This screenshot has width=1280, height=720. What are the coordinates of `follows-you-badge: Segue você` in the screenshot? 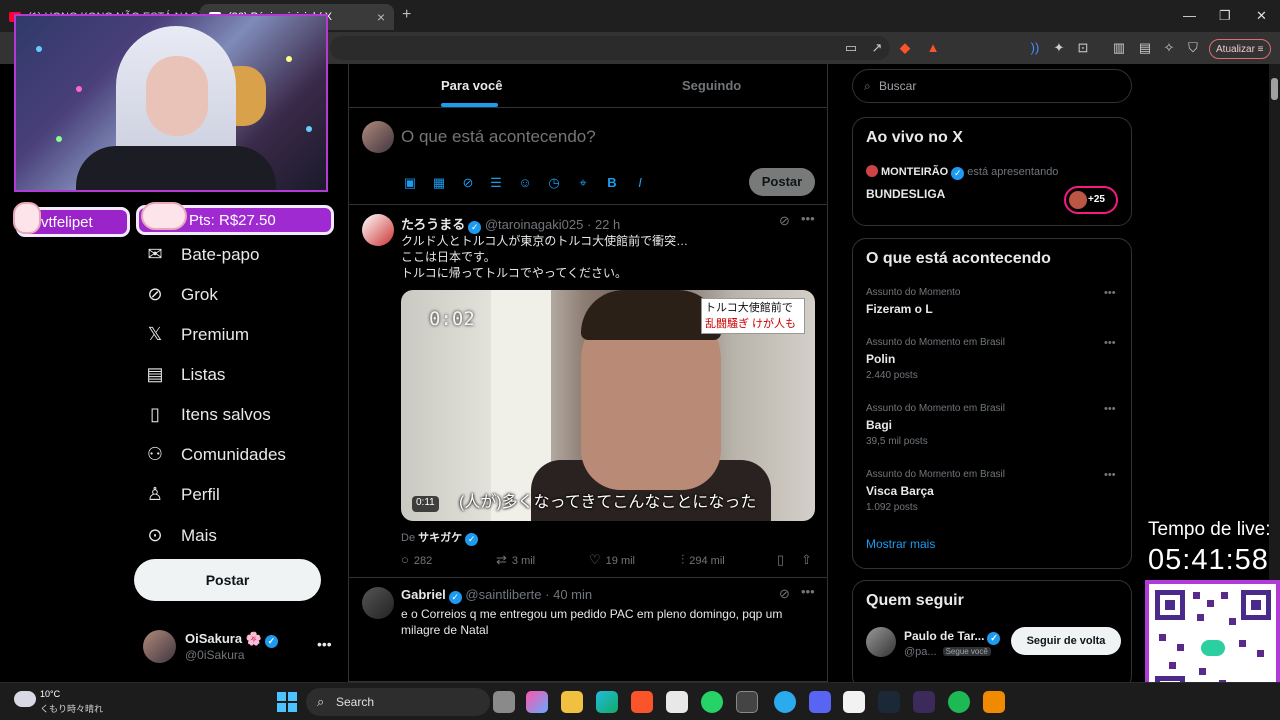 It's located at (966, 651).